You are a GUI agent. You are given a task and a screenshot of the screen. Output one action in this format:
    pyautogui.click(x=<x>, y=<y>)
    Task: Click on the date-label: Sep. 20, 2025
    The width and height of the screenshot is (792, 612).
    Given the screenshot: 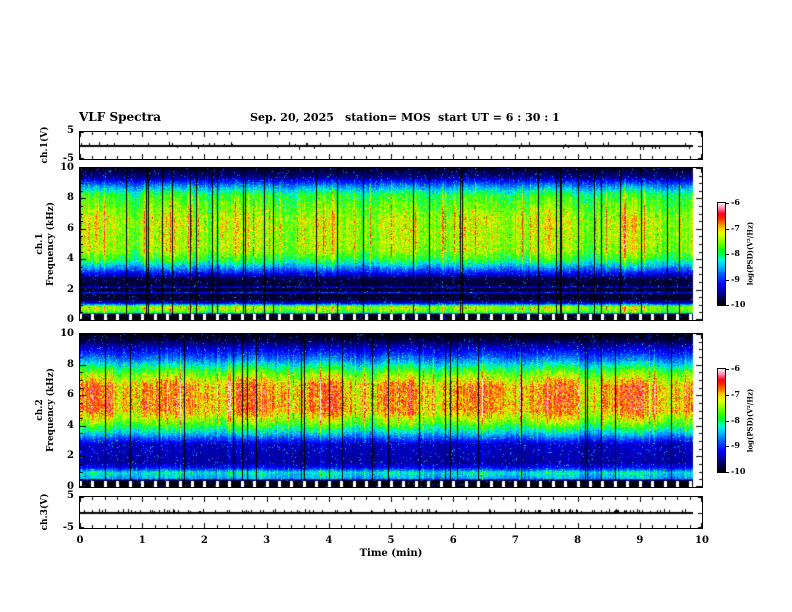 What is the action you would take?
    pyautogui.click(x=292, y=117)
    